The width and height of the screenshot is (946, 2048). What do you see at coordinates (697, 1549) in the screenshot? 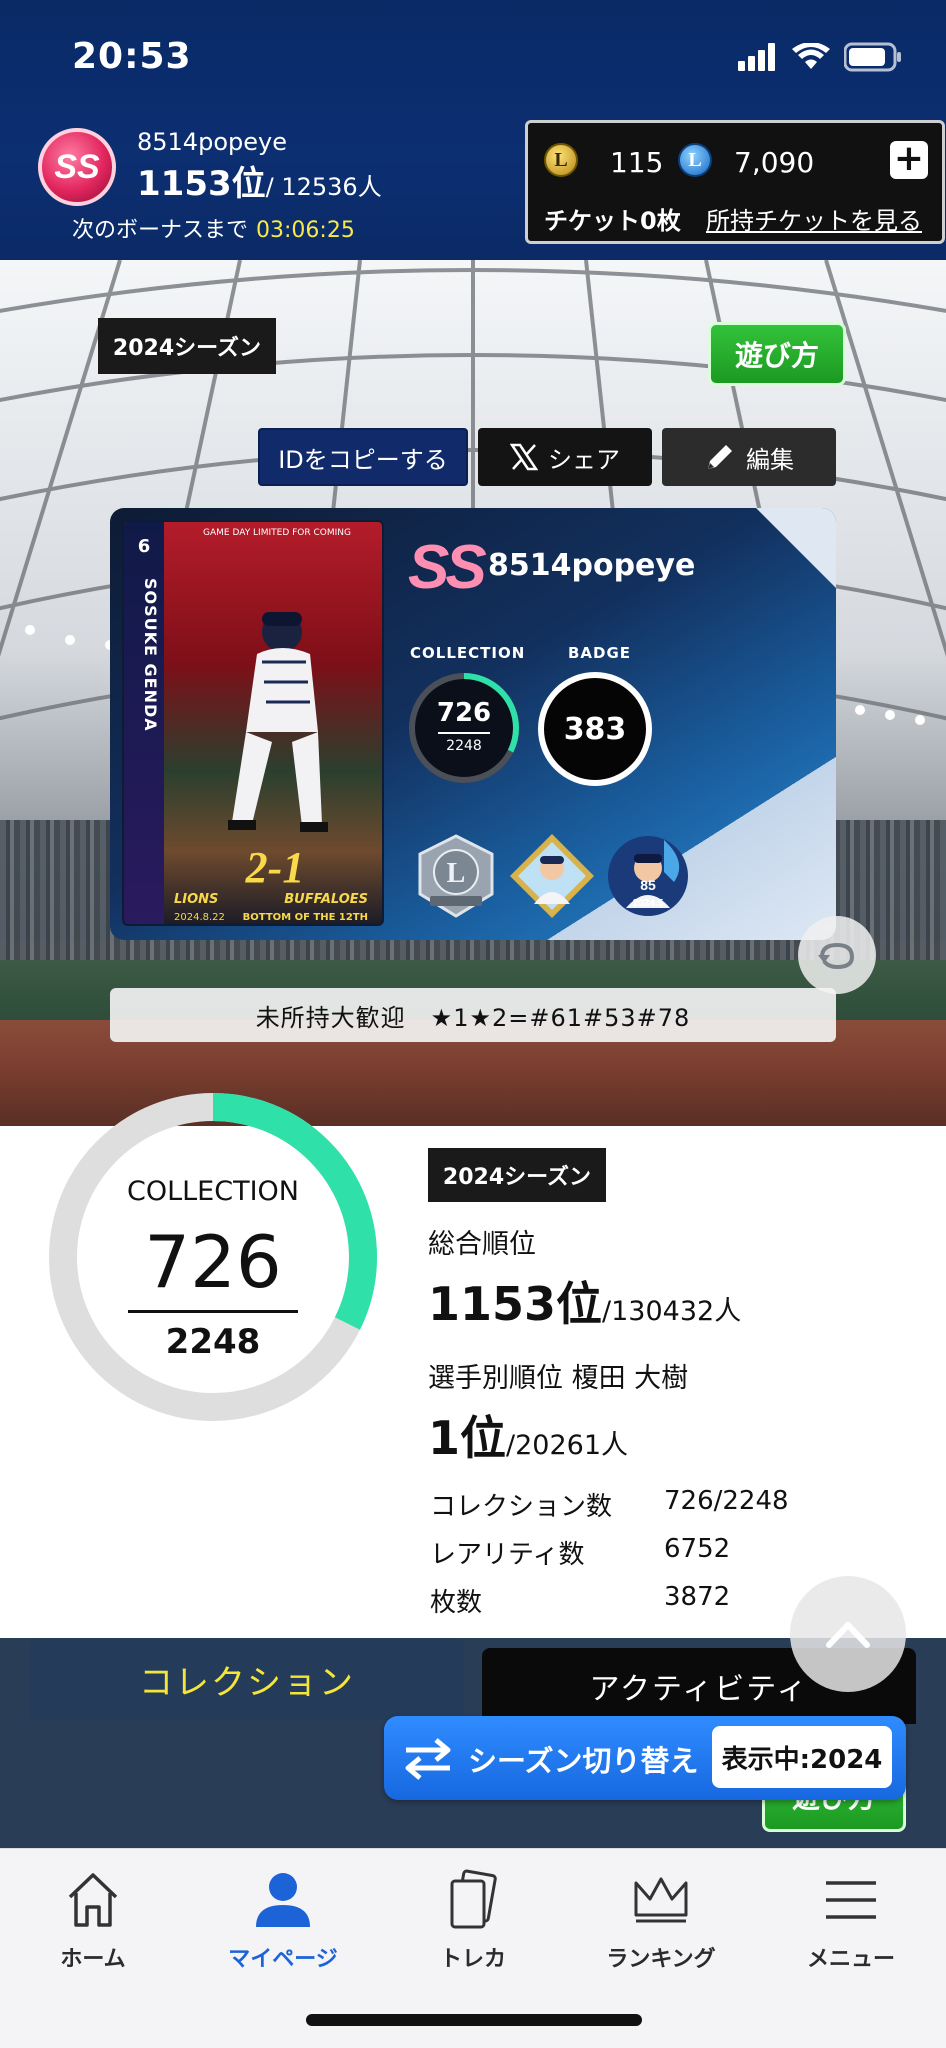
I see `stat-row-value: 6752` at bounding box center [697, 1549].